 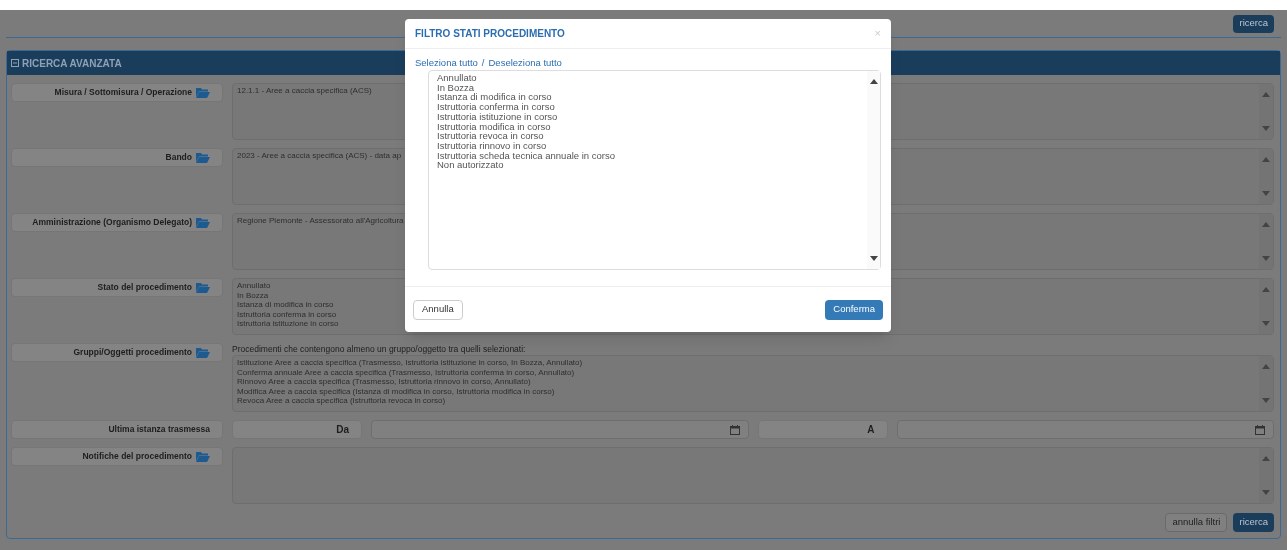 What do you see at coordinates (72, 63) in the screenshot?
I see `panel-title: RICERCA AVANZATA` at bounding box center [72, 63].